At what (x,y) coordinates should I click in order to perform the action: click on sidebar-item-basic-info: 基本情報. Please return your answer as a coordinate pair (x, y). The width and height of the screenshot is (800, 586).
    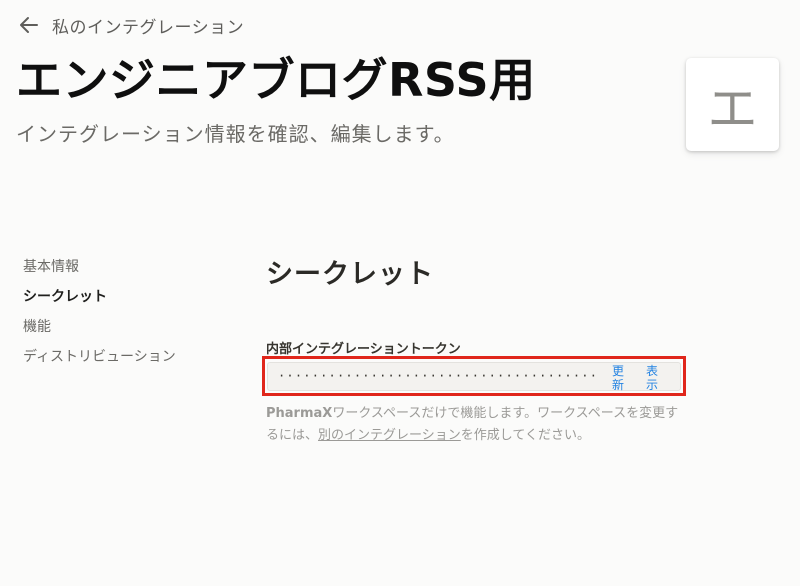
    Looking at the image, I should click on (123, 271).